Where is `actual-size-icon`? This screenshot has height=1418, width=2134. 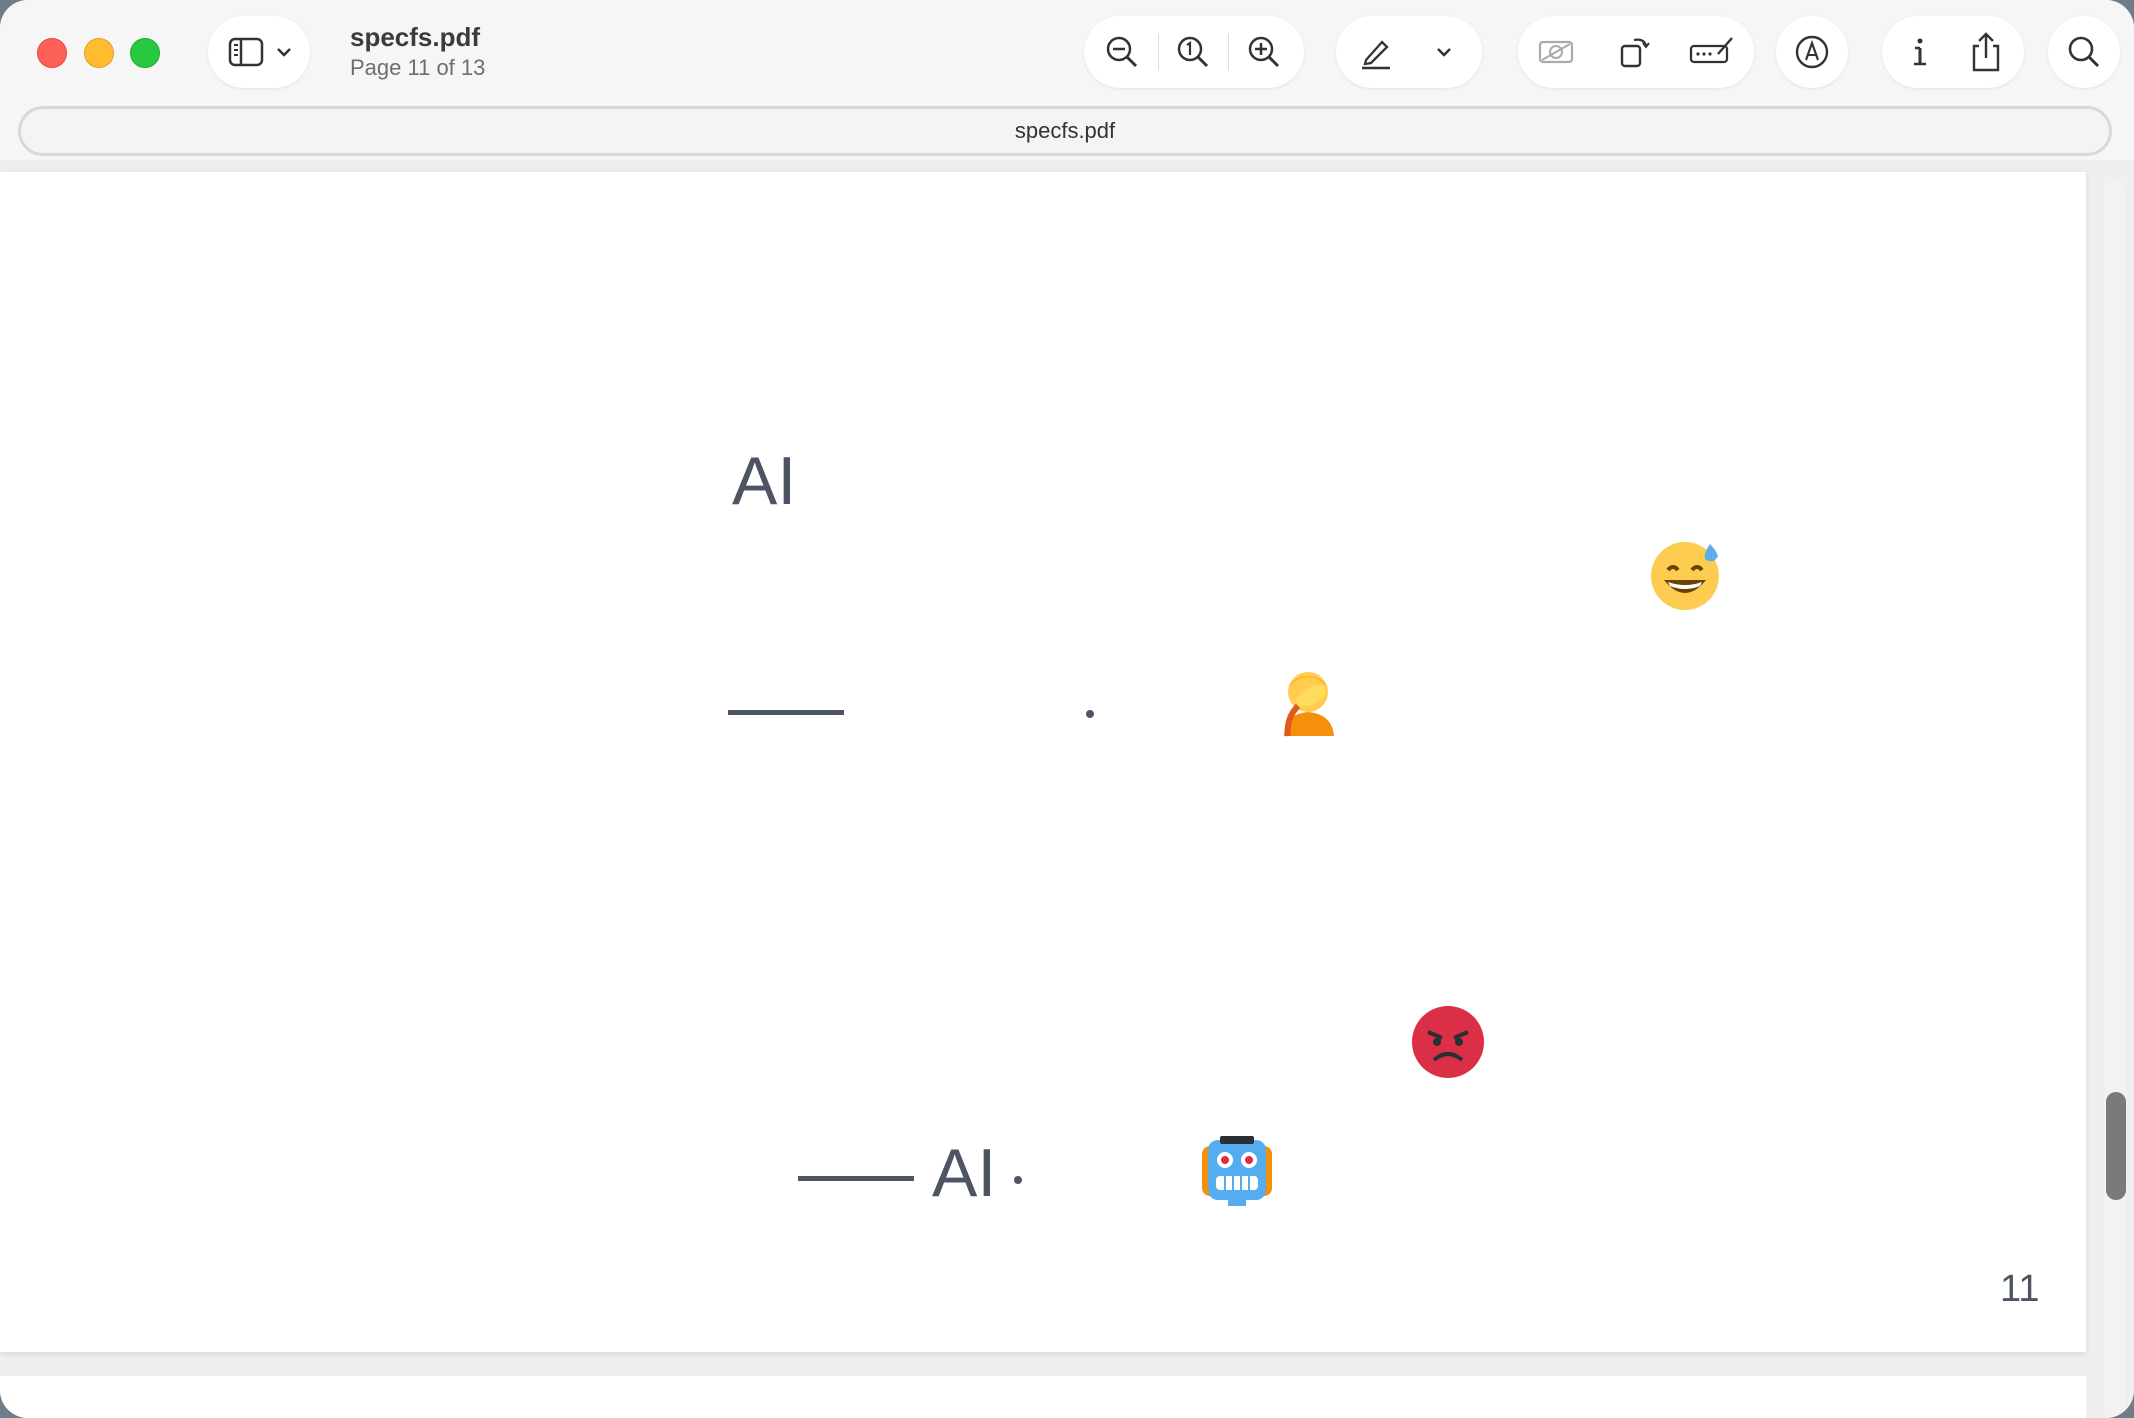 actual-size-icon is located at coordinates (1193, 52).